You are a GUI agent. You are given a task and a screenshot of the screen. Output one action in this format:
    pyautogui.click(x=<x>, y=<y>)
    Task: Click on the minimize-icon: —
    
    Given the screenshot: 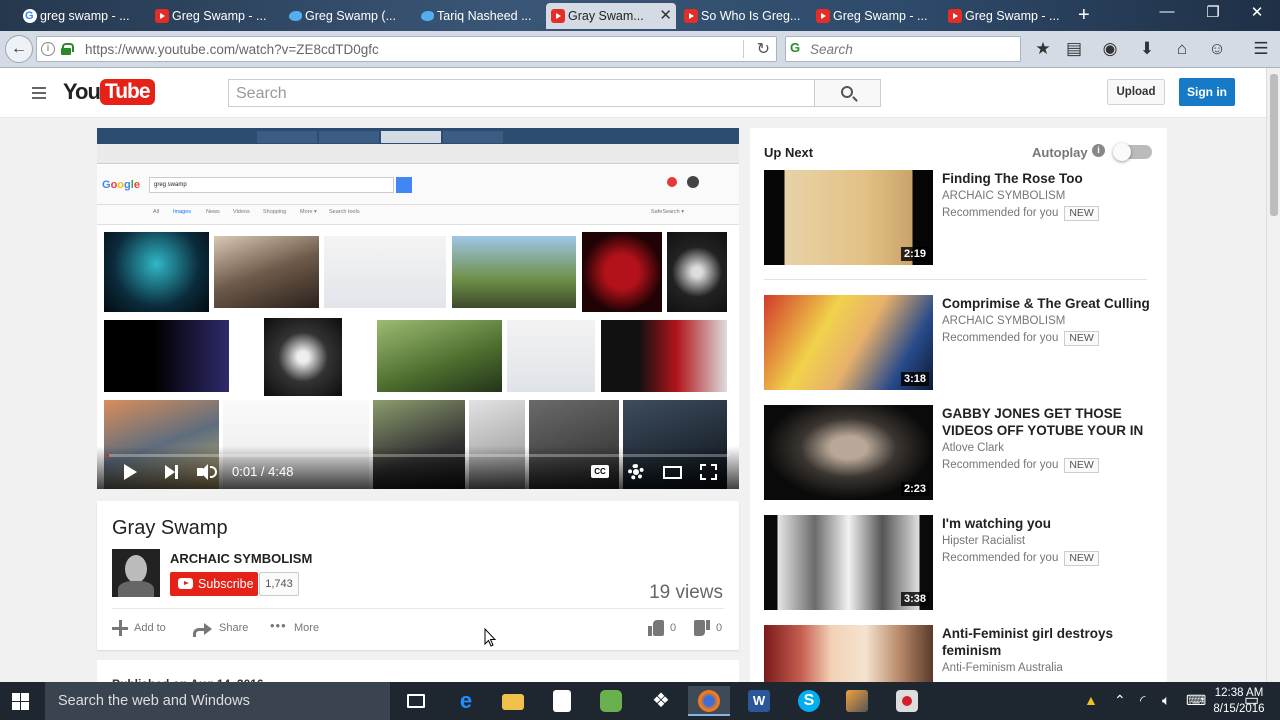 What is the action you would take?
    pyautogui.click(x=1167, y=11)
    